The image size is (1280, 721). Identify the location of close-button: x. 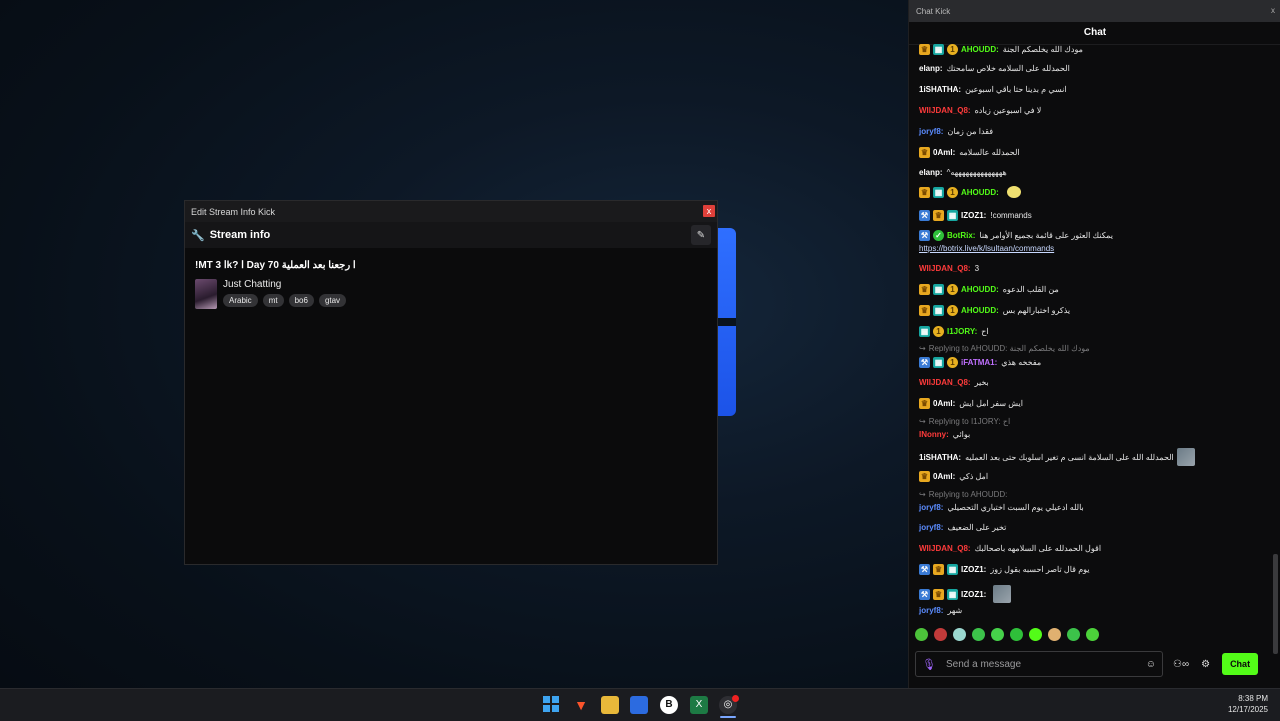
(709, 211).